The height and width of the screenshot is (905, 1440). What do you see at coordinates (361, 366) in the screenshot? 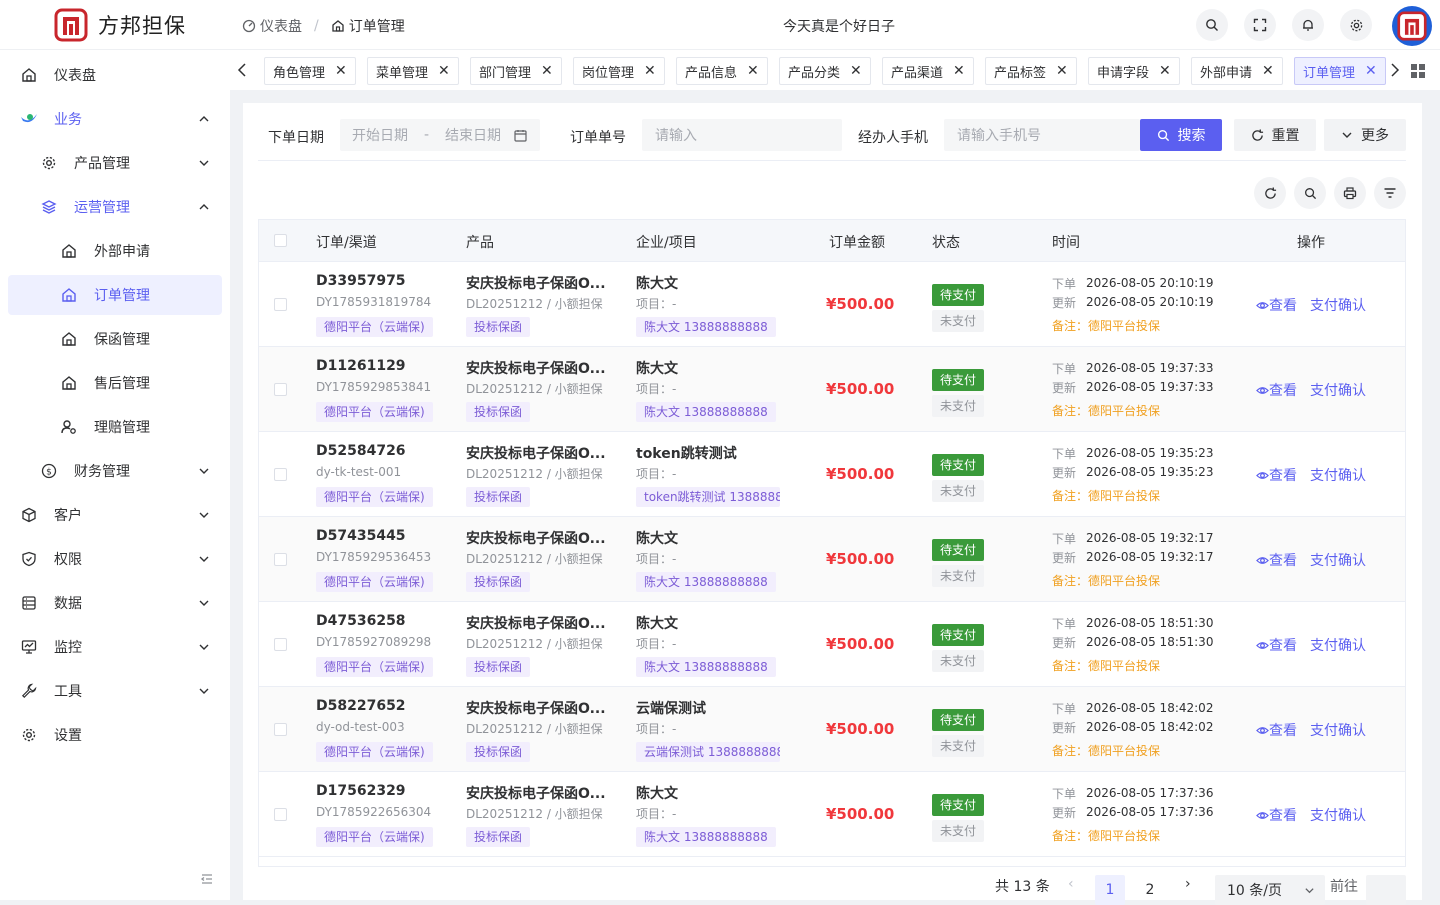
I see `order-number: D11261129` at bounding box center [361, 366].